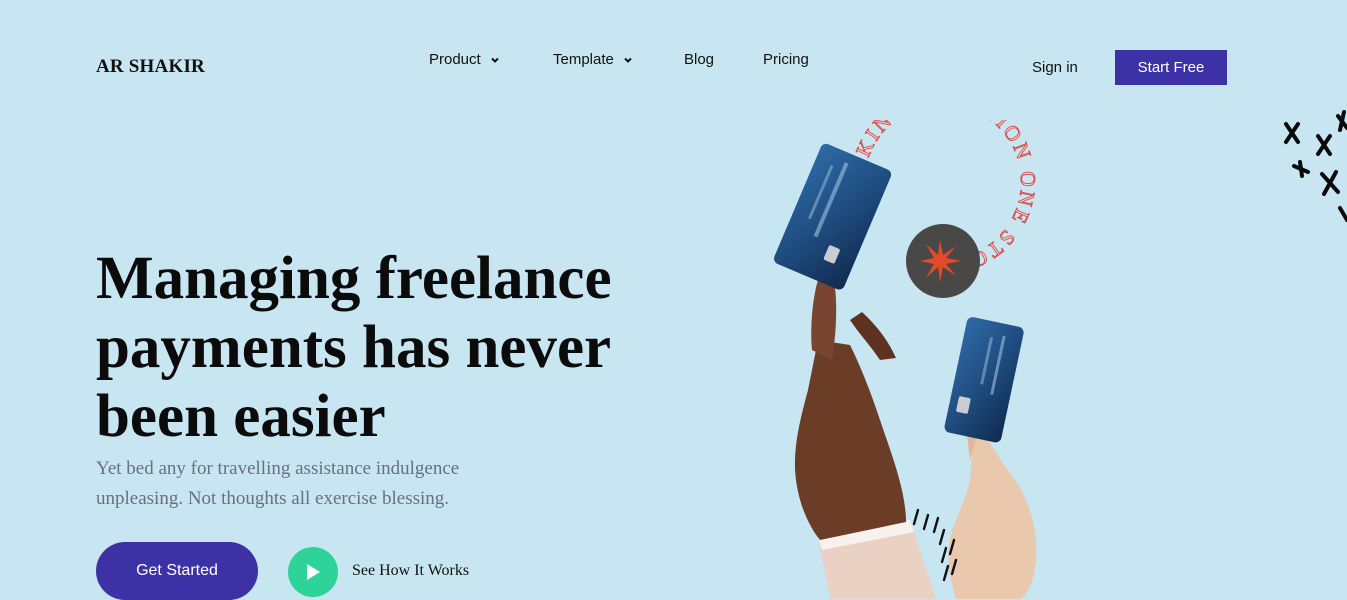 The width and height of the screenshot is (1347, 600). Describe the element at coordinates (1315, 166) in the screenshot. I see `scribble-decoration` at that location.